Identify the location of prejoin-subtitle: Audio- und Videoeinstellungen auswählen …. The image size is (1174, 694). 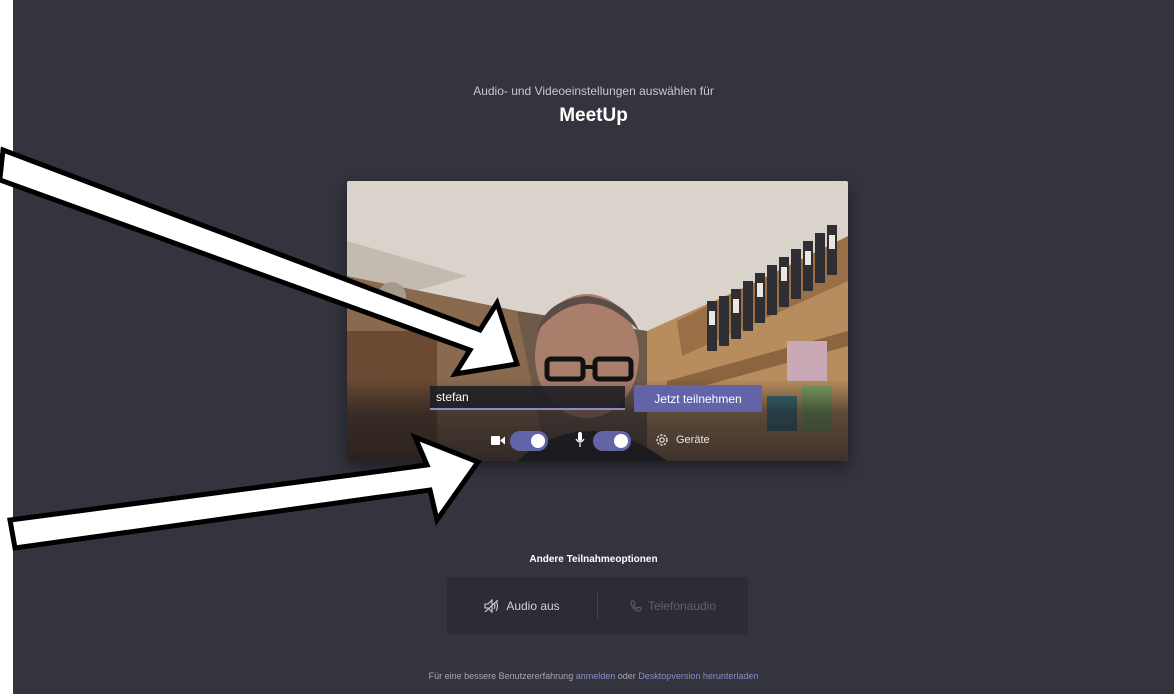
(593, 91).